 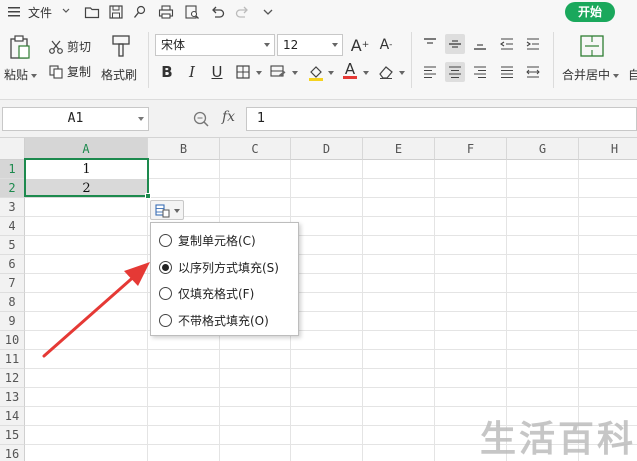 What do you see at coordinates (147, 310) in the screenshot?
I see `grid-column-line` at bounding box center [147, 310].